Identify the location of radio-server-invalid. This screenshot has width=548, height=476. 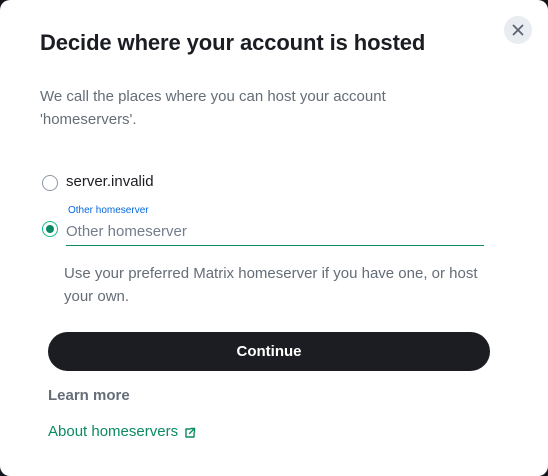
(50, 183).